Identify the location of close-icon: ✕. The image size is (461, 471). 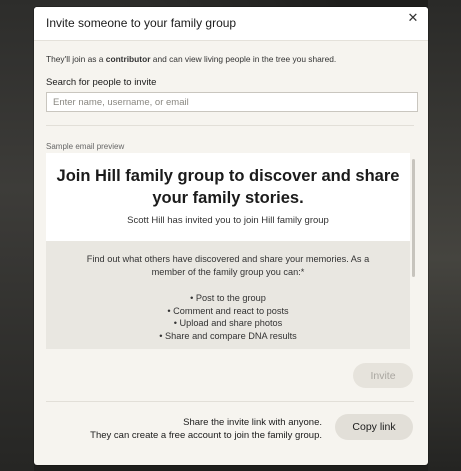
(413, 18).